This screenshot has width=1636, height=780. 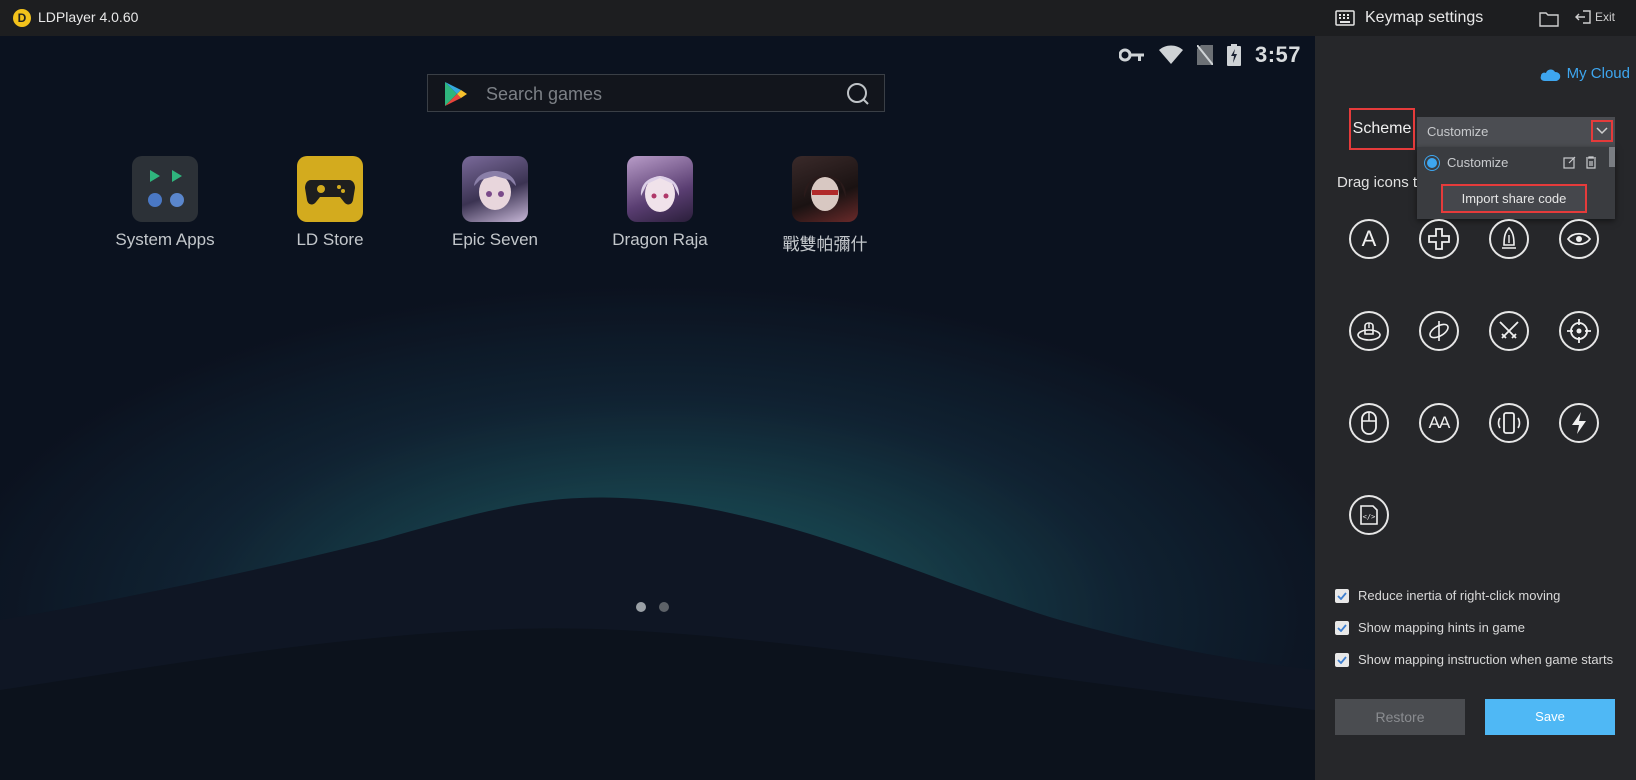 What do you see at coordinates (1550, 74) in the screenshot?
I see `cloud-icon` at bounding box center [1550, 74].